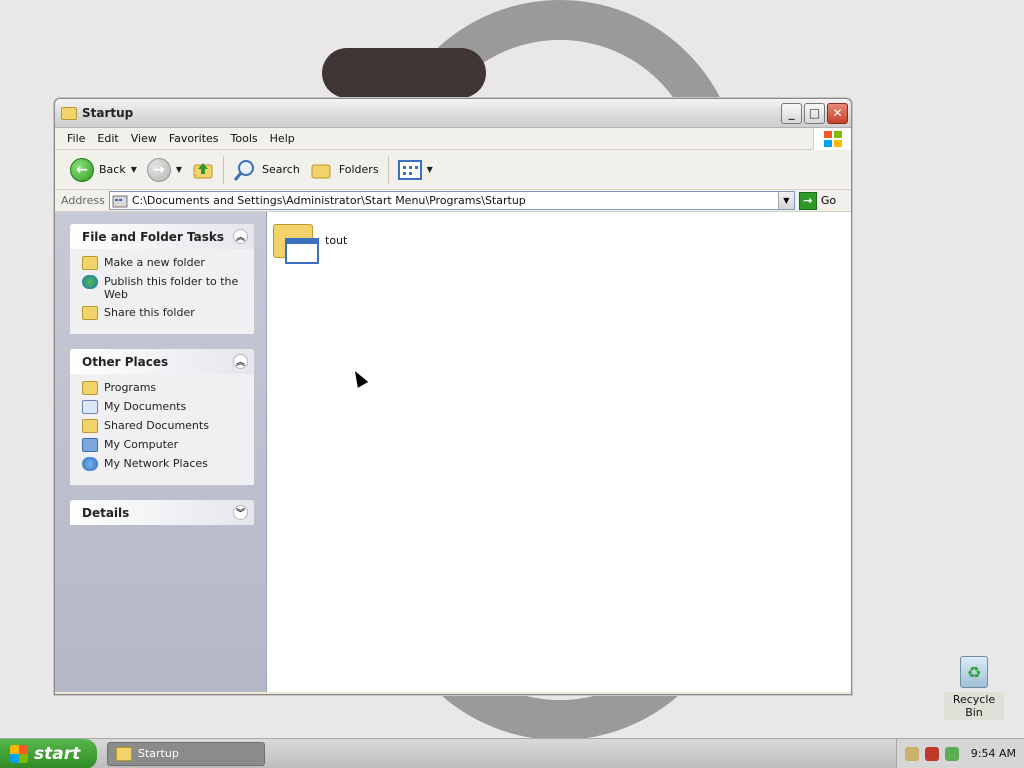  What do you see at coordinates (145, 406) in the screenshot?
I see `place-label: My Documents` at bounding box center [145, 406].